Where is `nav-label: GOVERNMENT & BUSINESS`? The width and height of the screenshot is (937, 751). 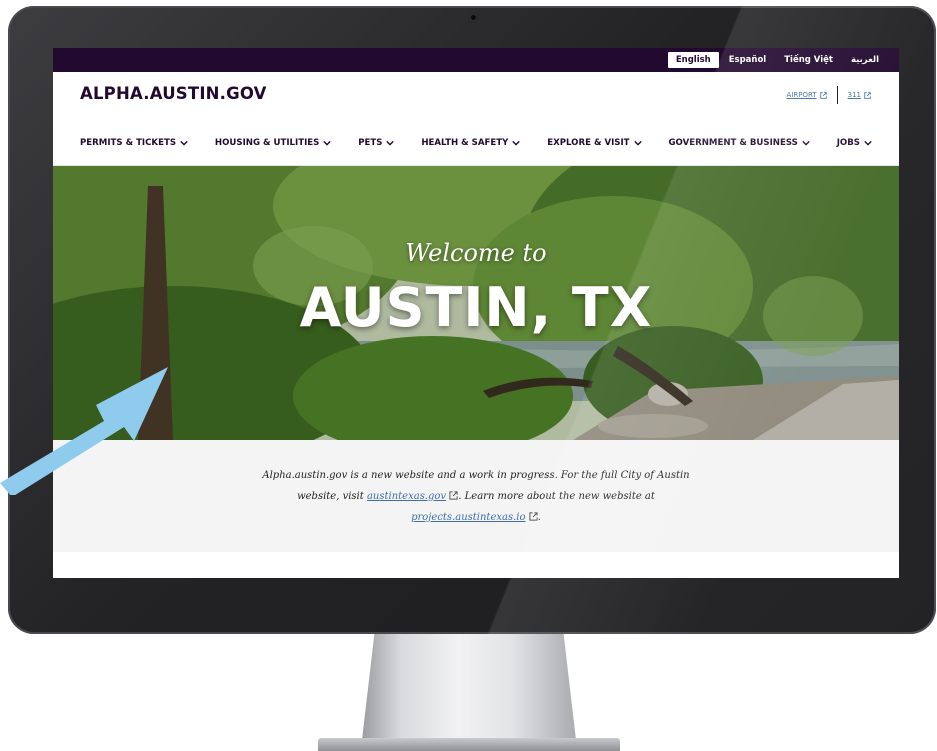
nav-label: GOVERNMENT & BUSINESS is located at coordinates (733, 142).